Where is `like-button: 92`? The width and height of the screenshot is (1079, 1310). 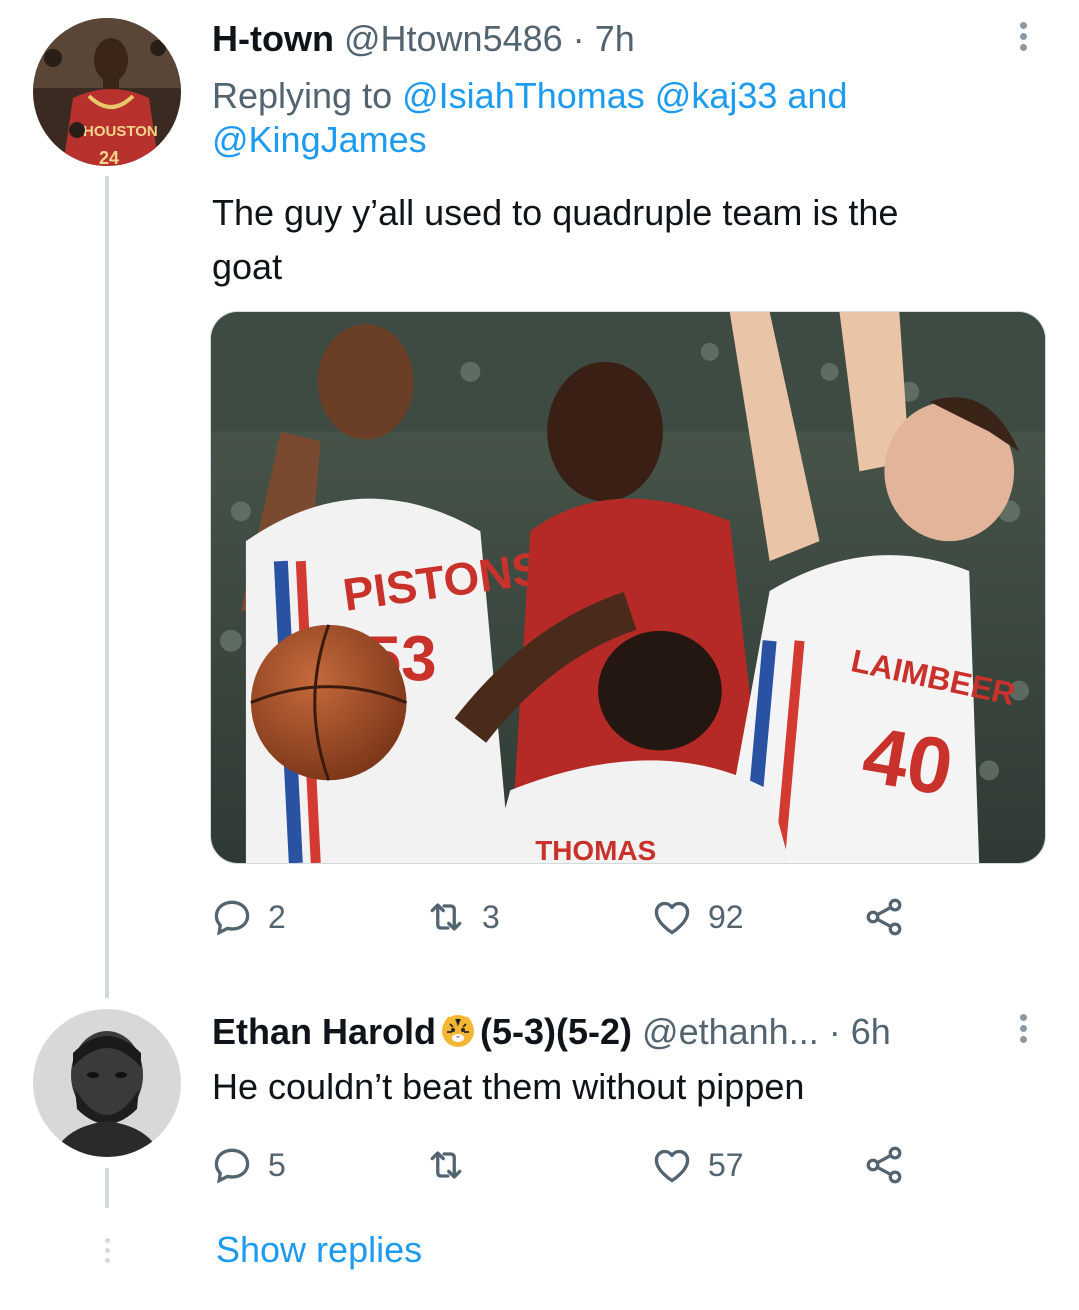
like-button: 92 is located at coordinates (697, 917).